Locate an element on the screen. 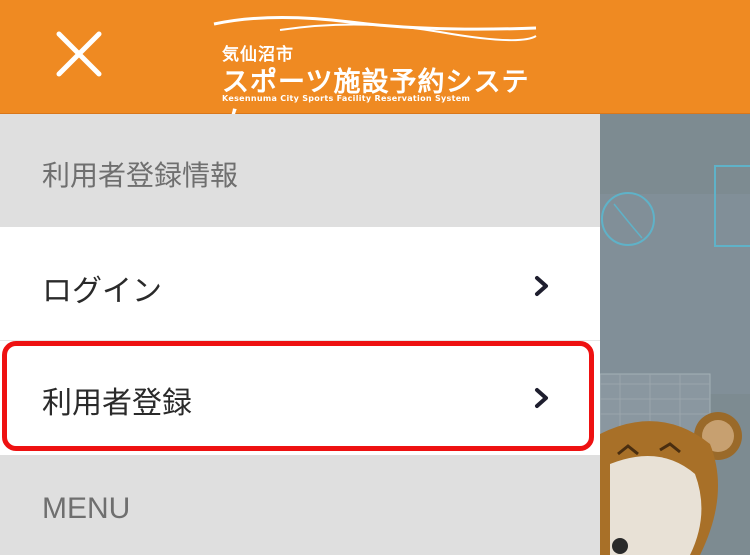 The image size is (750, 555). close-menu-button is located at coordinates (79, 54).